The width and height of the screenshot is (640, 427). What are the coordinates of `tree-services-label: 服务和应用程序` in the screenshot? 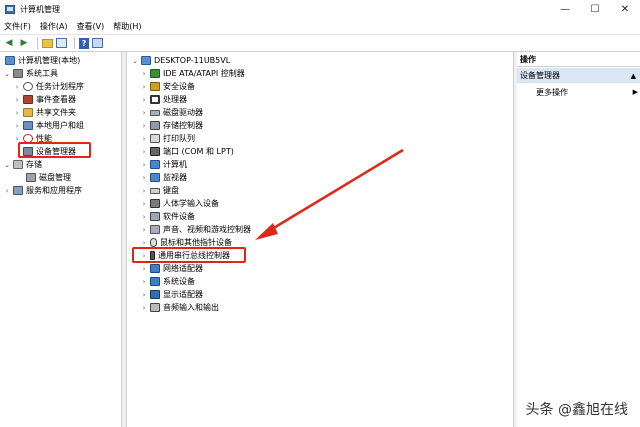 It's located at (54, 190).